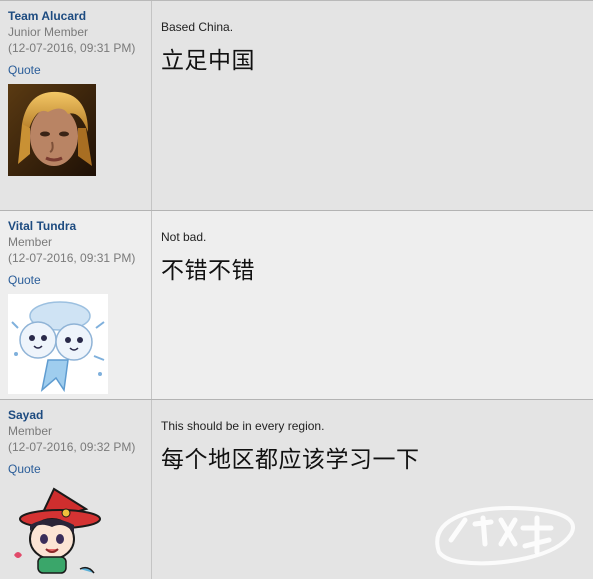 The width and height of the screenshot is (593, 579). What do you see at coordinates (184, 237) in the screenshot?
I see `message-english: Not bad.` at bounding box center [184, 237].